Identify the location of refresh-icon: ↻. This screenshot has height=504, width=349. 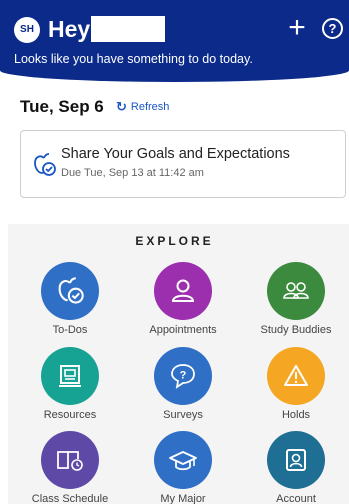
(121, 106).